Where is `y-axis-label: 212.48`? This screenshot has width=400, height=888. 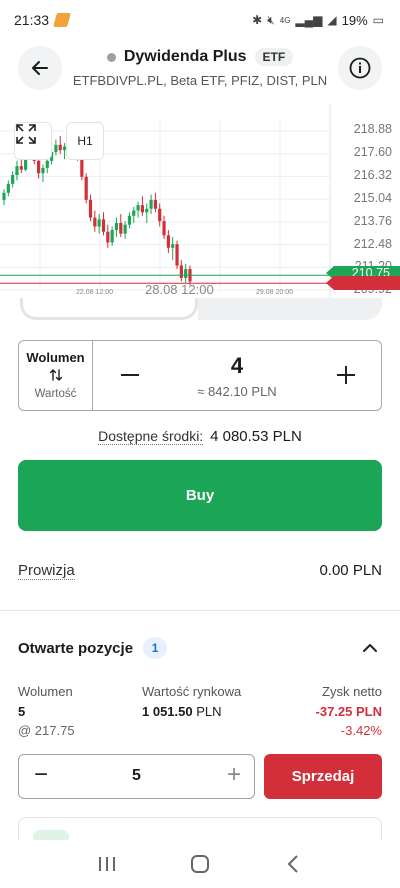
y-axis-label: 212.48 is located at coordinates (372, 244).